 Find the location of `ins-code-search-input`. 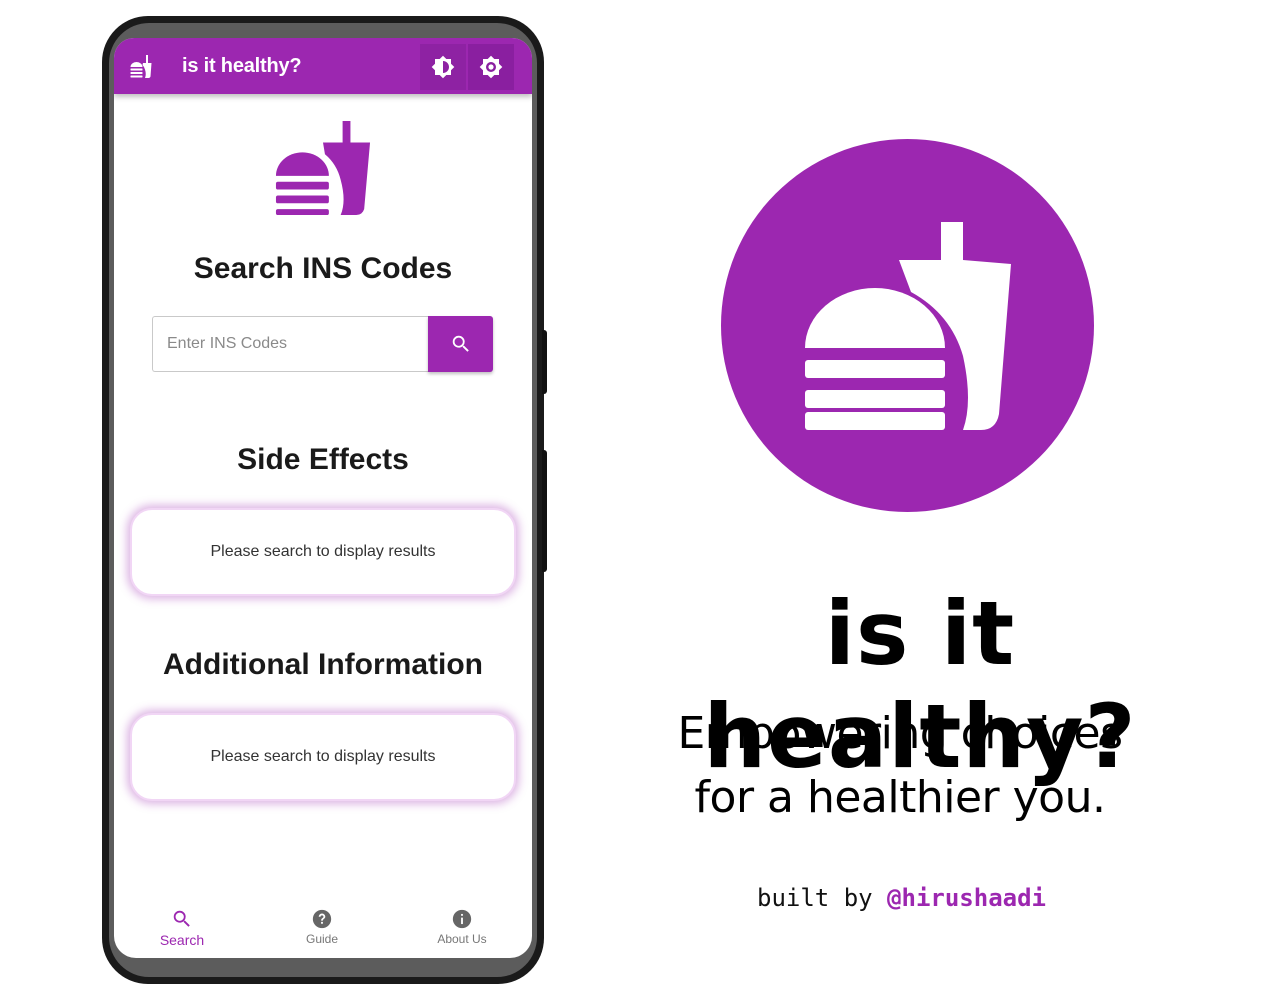

ins-code-search-input is located at coordinates (291, 344).